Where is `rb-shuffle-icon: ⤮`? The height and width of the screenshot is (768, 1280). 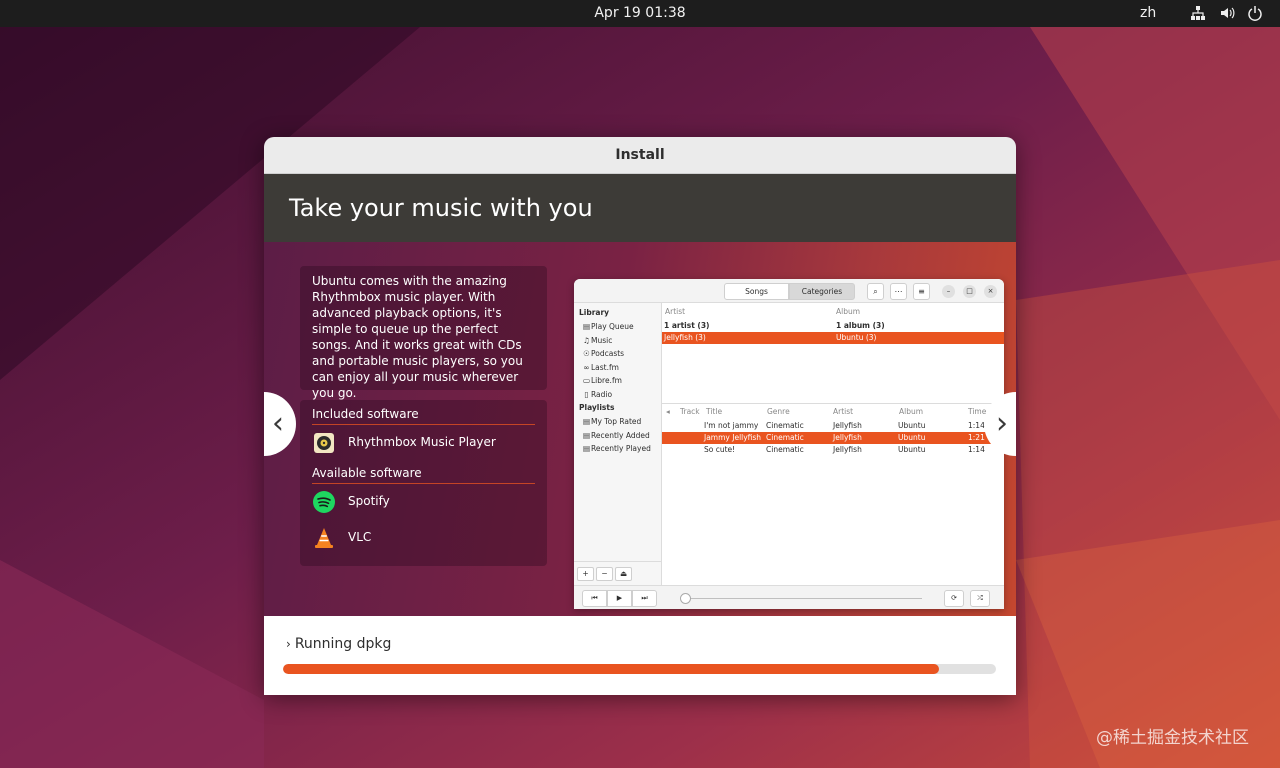 rb-shuffle-icon: ⤮ is located at coordinates (980, 598).